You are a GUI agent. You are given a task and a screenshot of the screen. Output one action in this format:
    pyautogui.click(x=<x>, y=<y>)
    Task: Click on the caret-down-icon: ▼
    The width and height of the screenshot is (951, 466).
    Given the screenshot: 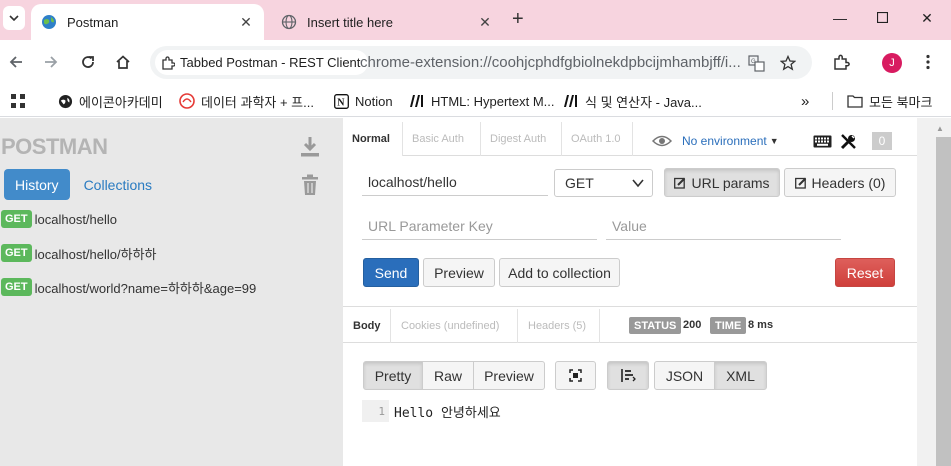 What is the action you would take?
    pyautogui.click(x=774, y=141)
    